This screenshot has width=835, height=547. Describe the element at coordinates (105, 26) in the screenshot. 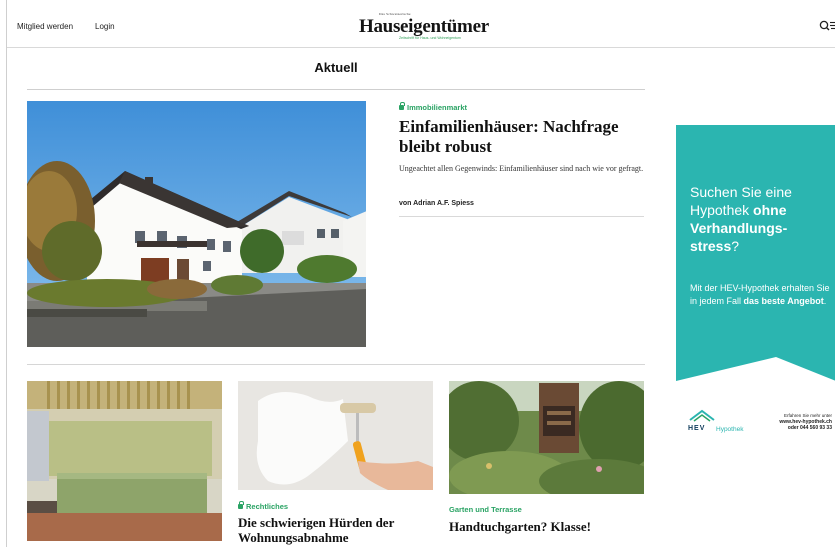

I see `login-link: Login` at that location.